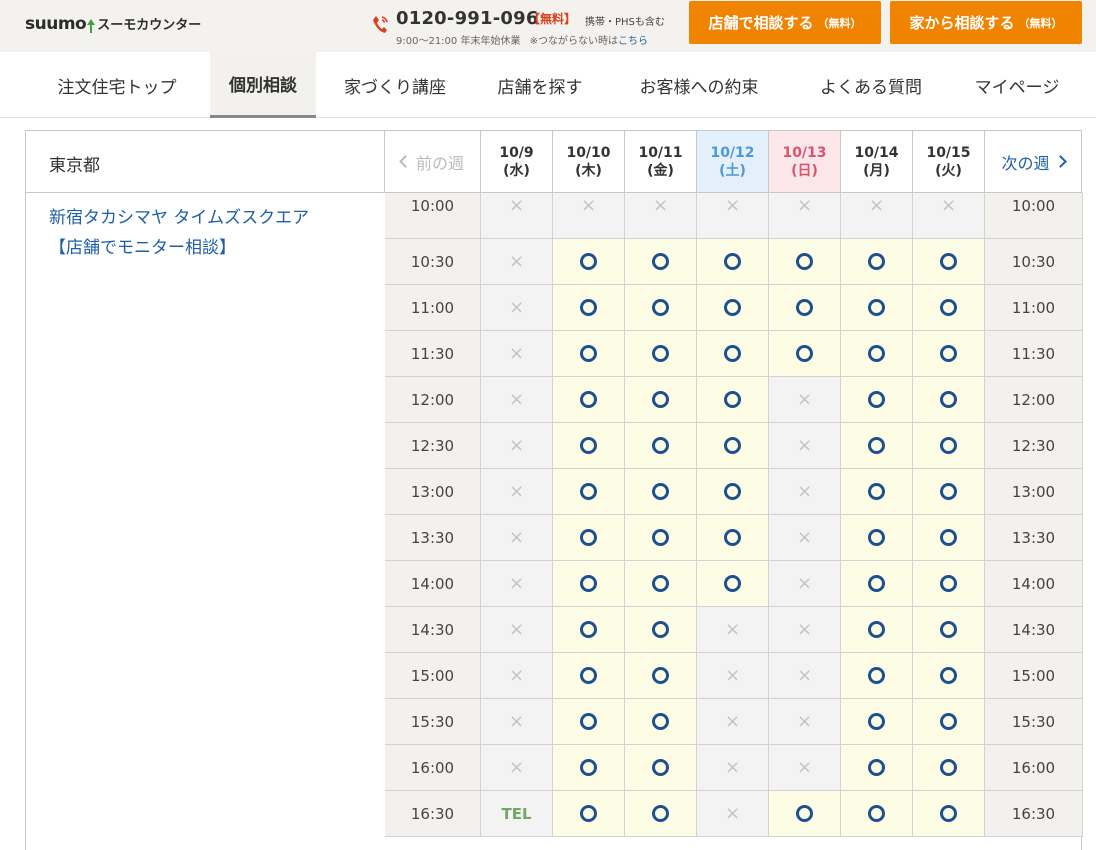 The image size is (1096, 850). Describe the element at coordinates (1033, 162) in the screenshot. I see `next-week-button: 次の週` at that location.